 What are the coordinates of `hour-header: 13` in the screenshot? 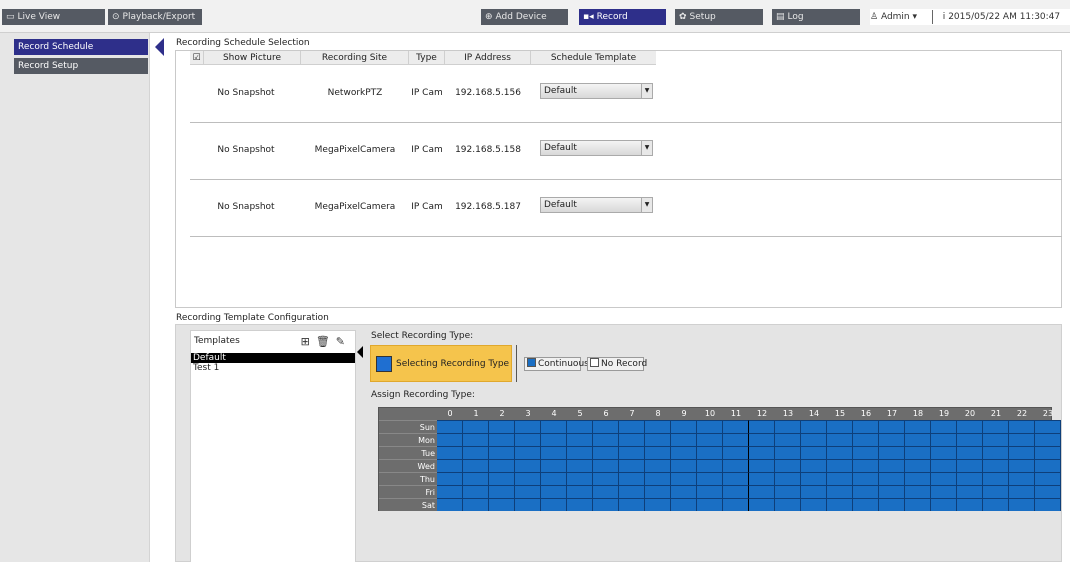 It's located at (788, 414).